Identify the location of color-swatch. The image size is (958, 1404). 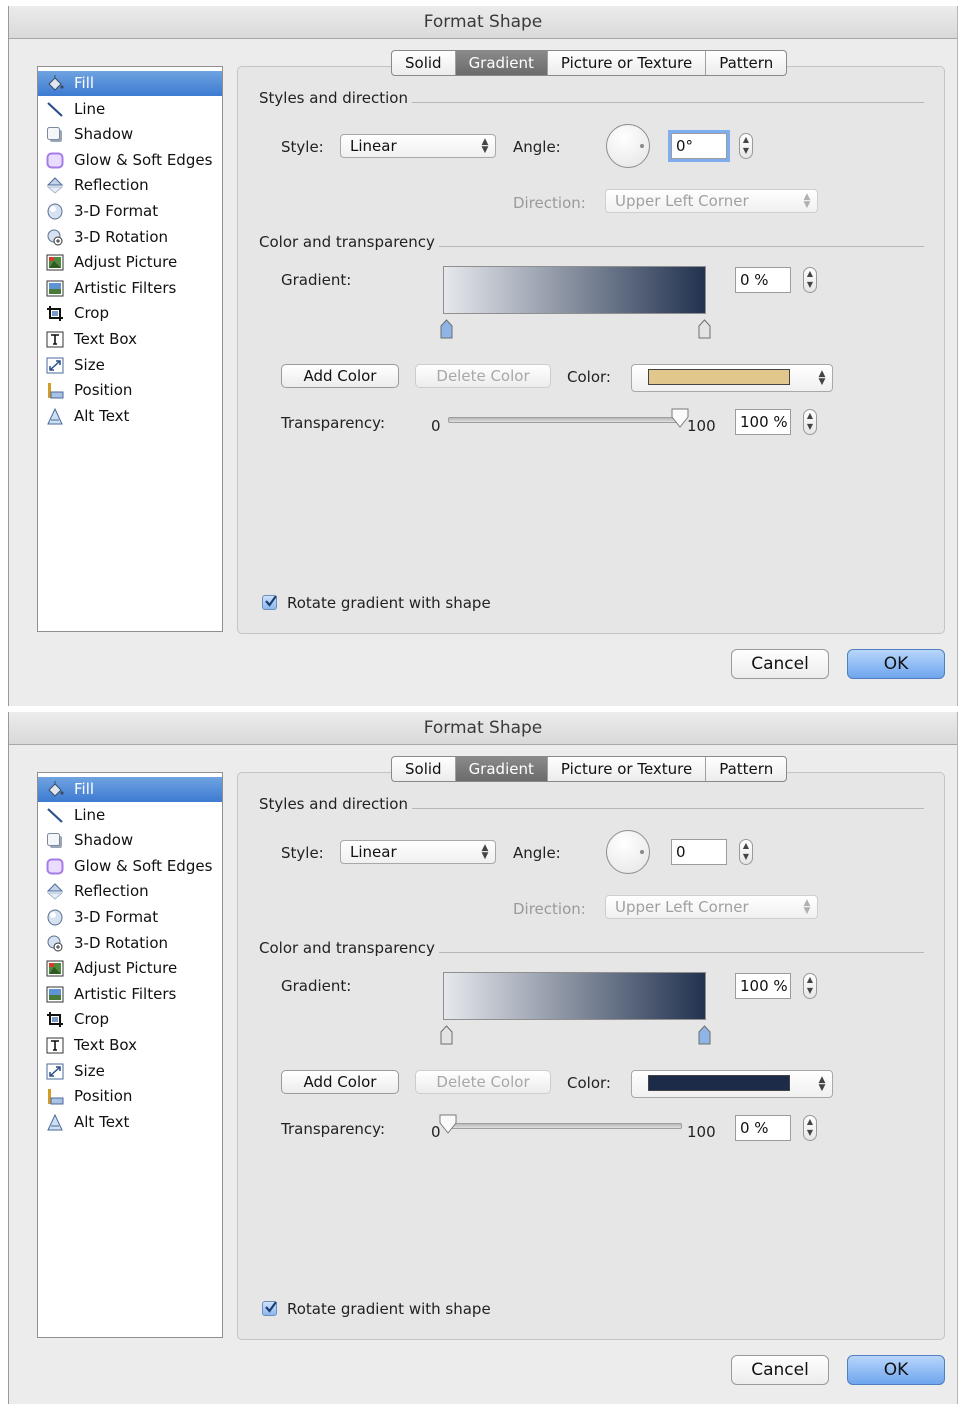
(719, 1083).